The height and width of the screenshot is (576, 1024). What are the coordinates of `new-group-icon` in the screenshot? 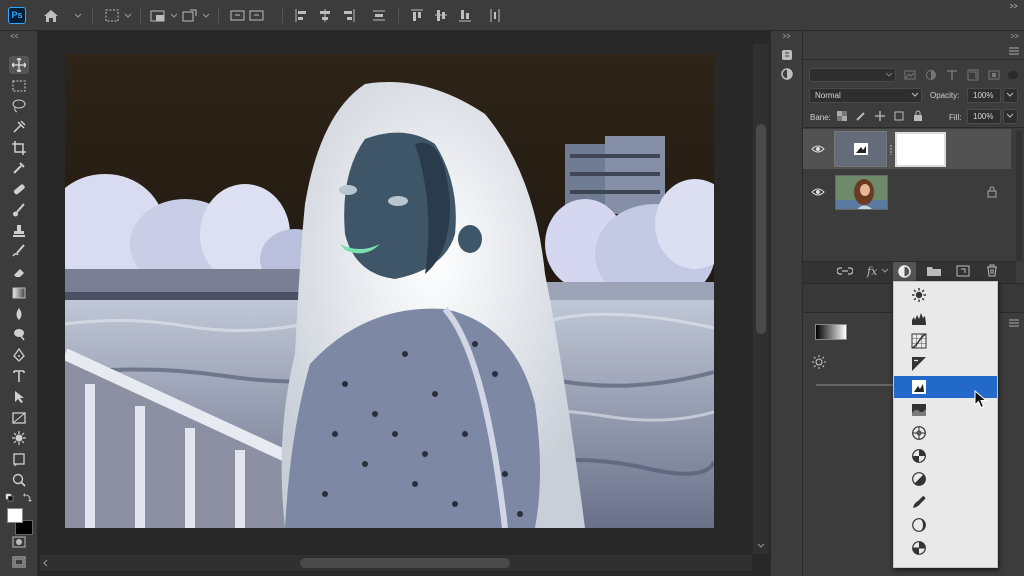 It's located at (934, 271).